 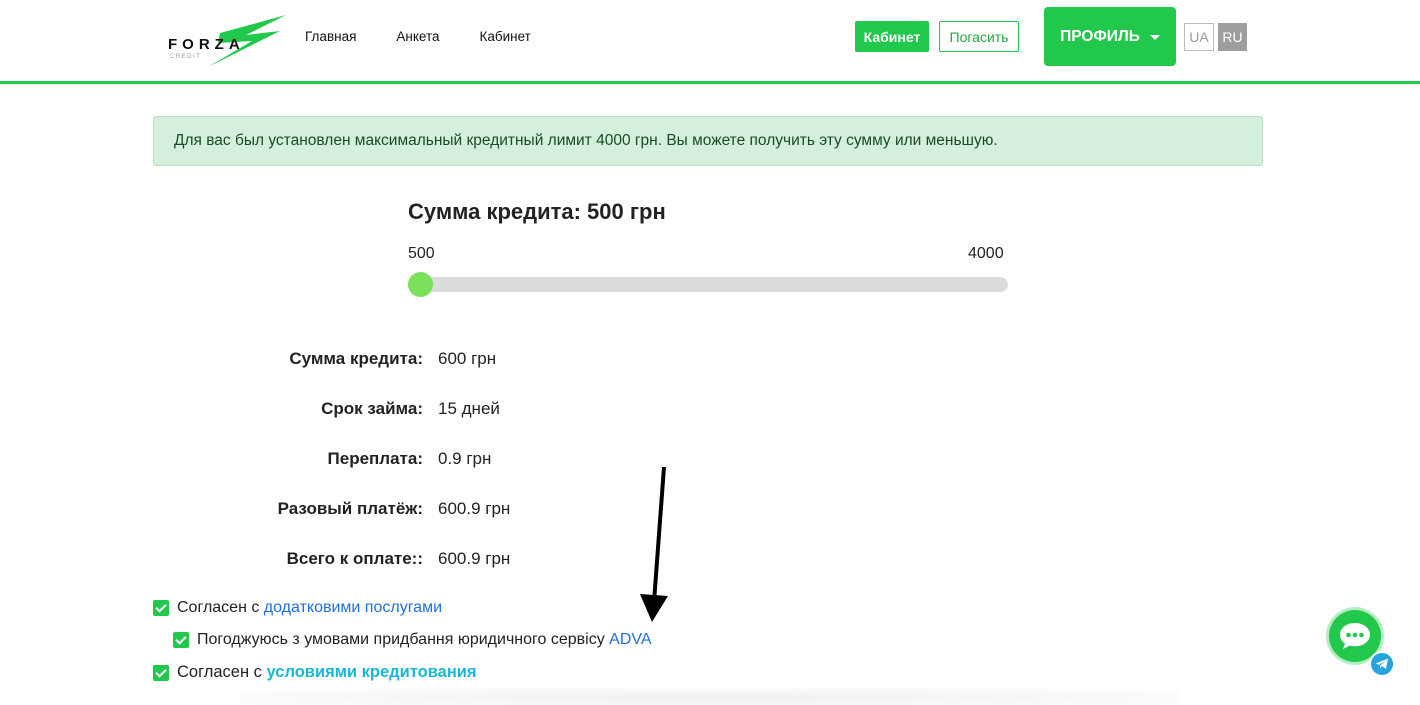 I want to click on profile-dropdown-button: ПРОФИЛЬ, so click(x=1110, y=36).